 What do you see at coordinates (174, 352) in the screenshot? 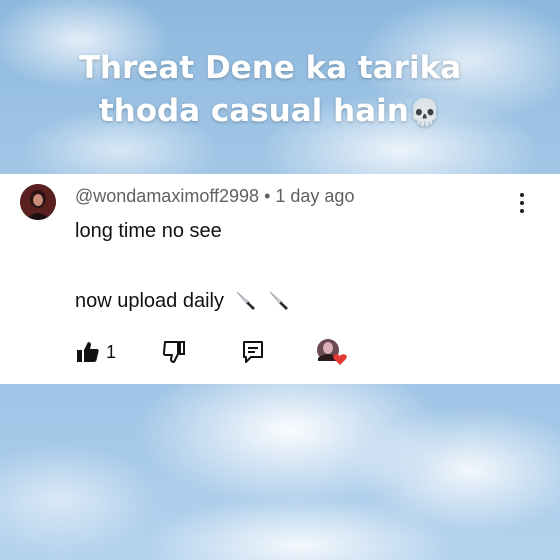
I see `thumbs-down-icon` at bounding box center [174, 352].